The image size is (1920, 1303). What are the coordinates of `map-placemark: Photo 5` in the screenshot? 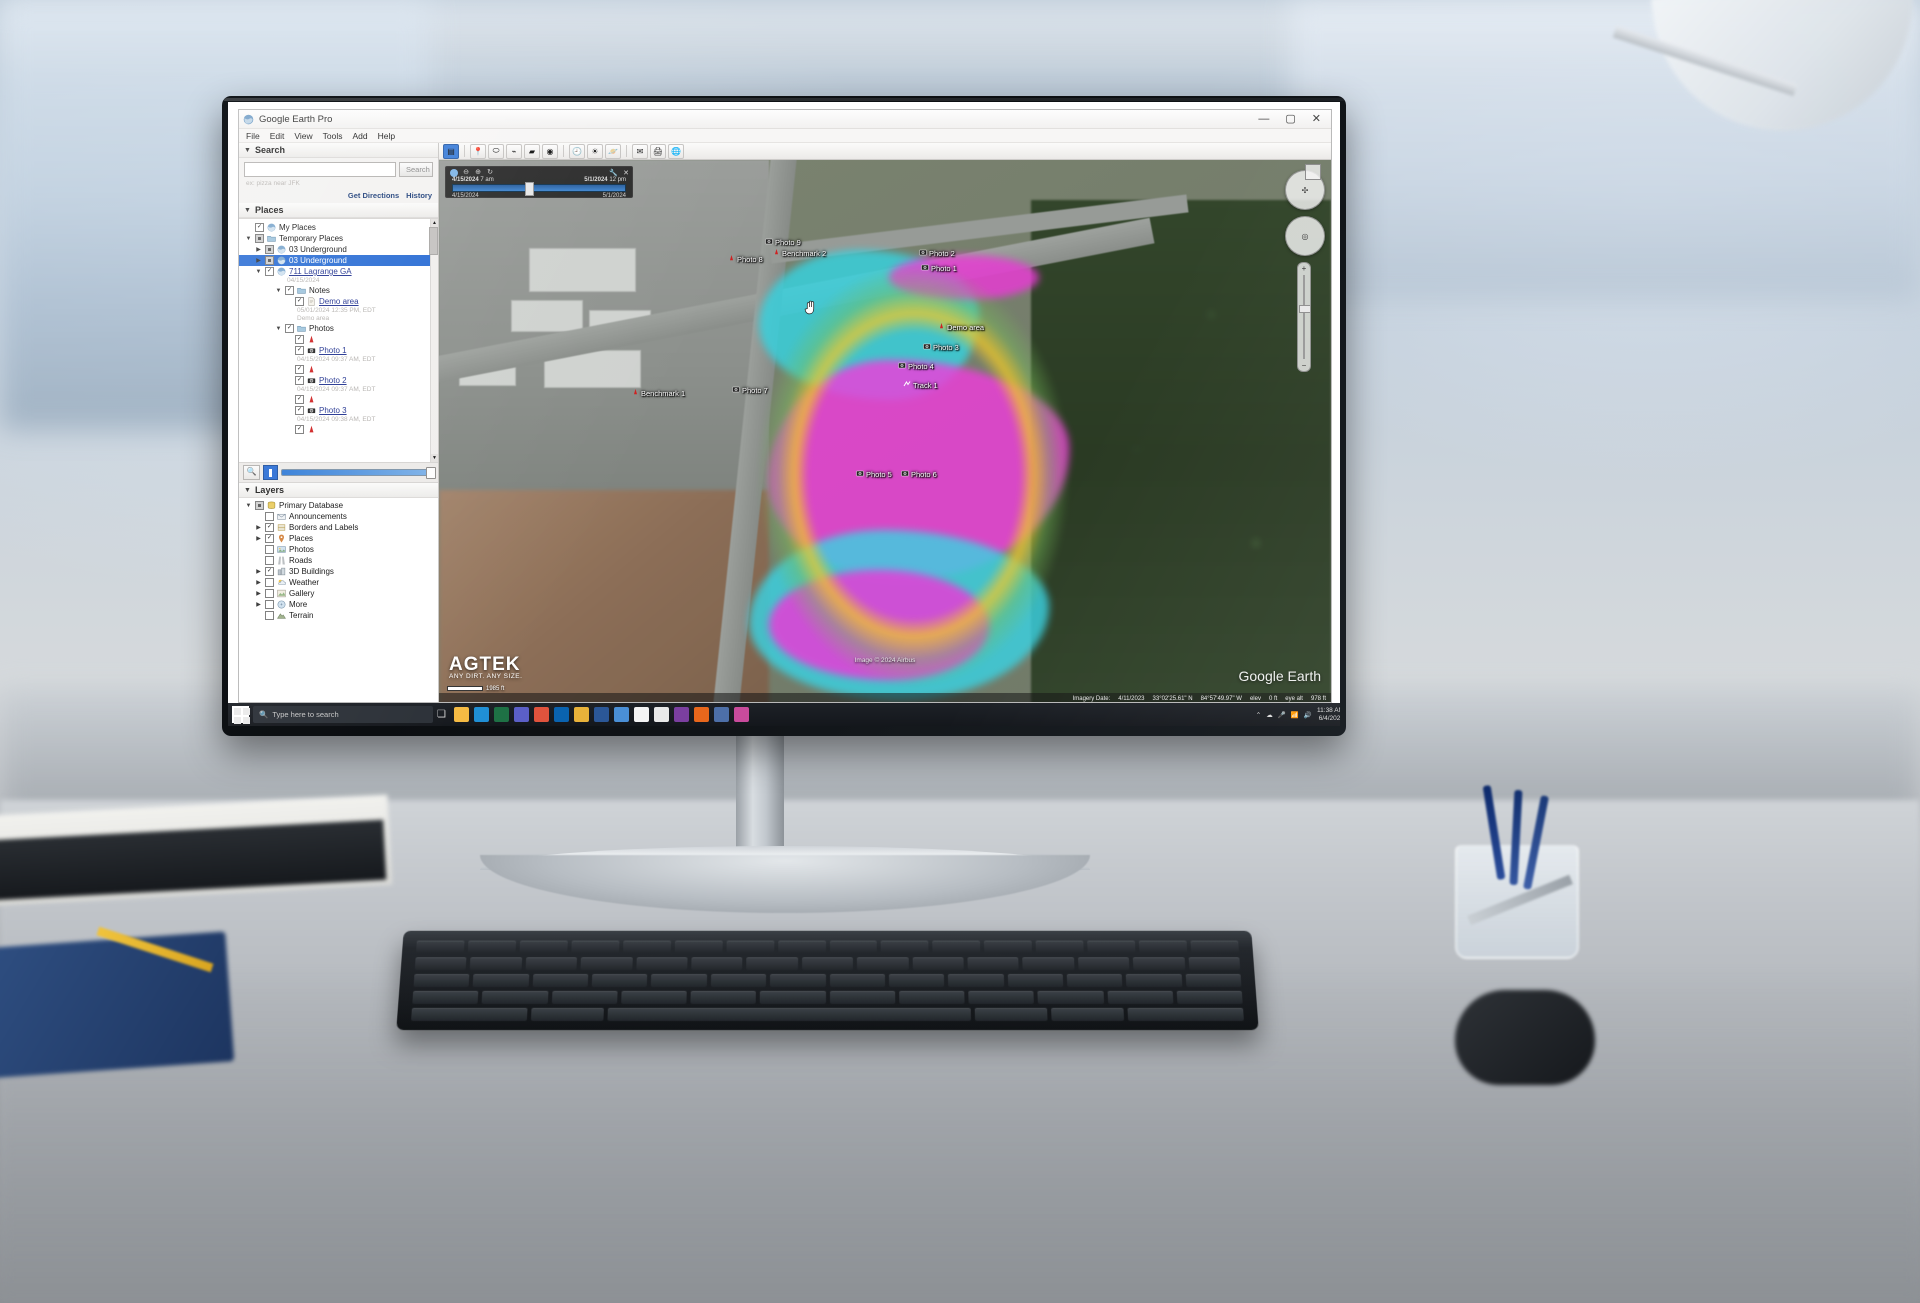 It's located at (874, 474).